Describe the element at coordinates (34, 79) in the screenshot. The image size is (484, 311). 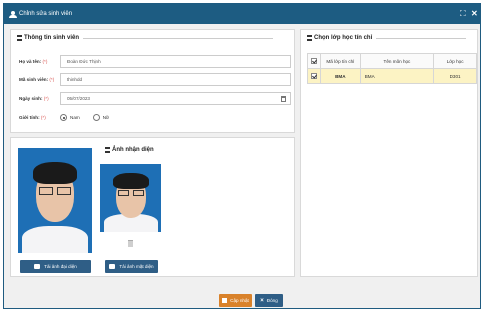
I see `student-id-label-text: Mã sinh viên:` at that location.